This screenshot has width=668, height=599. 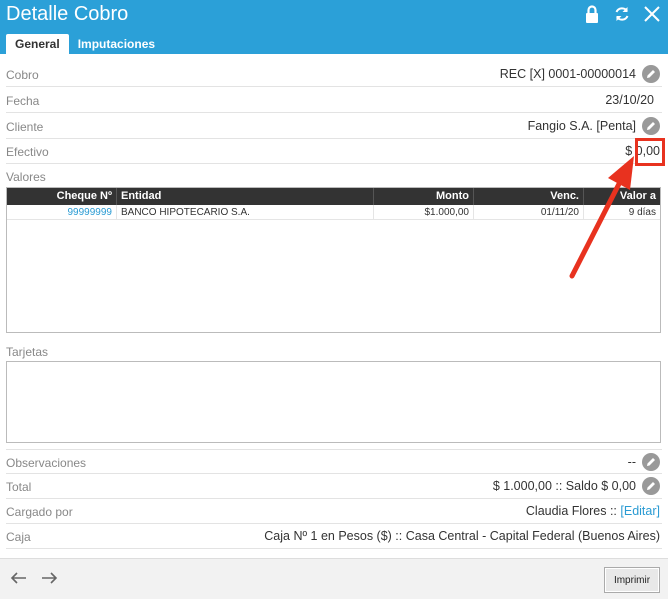 What do you see at coordinates (601, 217) in the screenshot?
I see `annotation-arrow-icon` at bounding box center [601, 217].